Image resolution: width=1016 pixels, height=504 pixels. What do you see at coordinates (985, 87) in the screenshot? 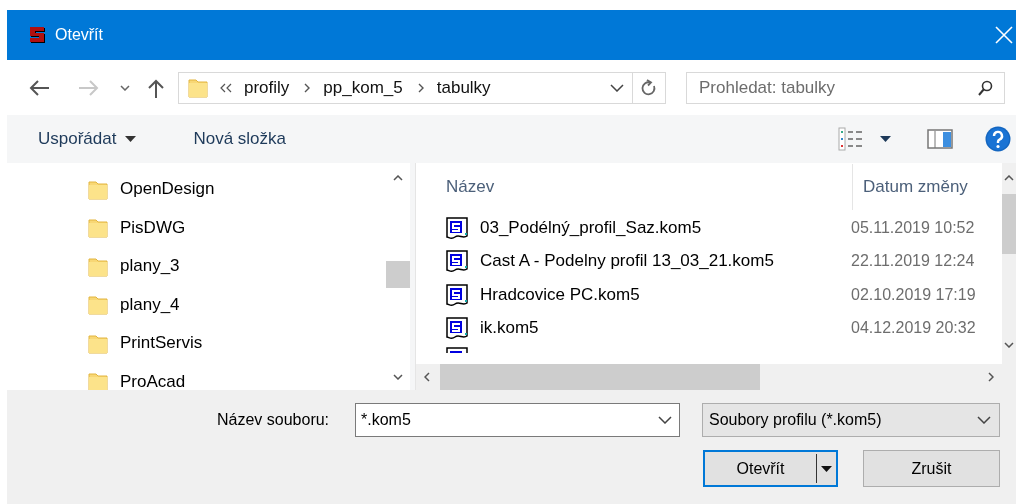
I see `search-icon` at bounding box center [985, 87].